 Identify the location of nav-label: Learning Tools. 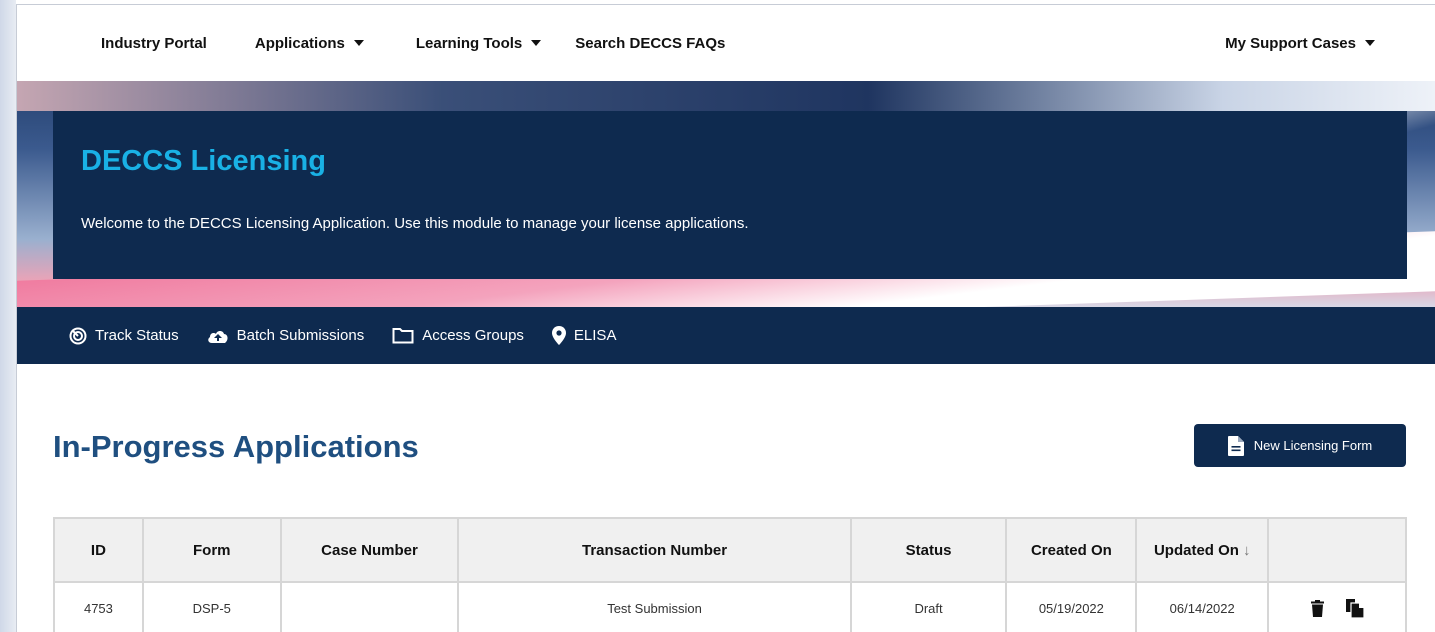
(469, 43).